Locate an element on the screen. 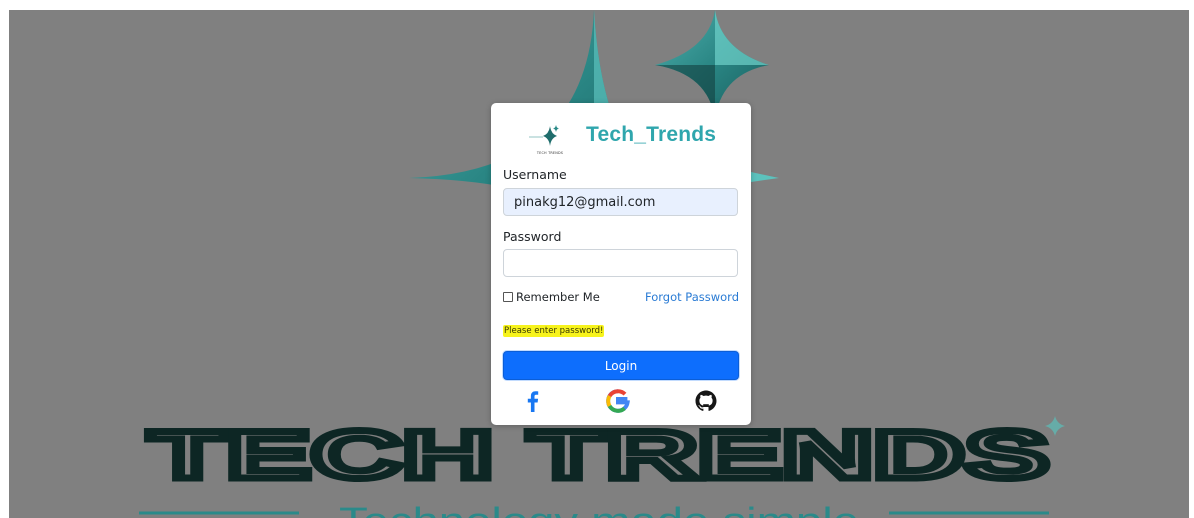  facebook-login-button is located at coordinates (533, 401).